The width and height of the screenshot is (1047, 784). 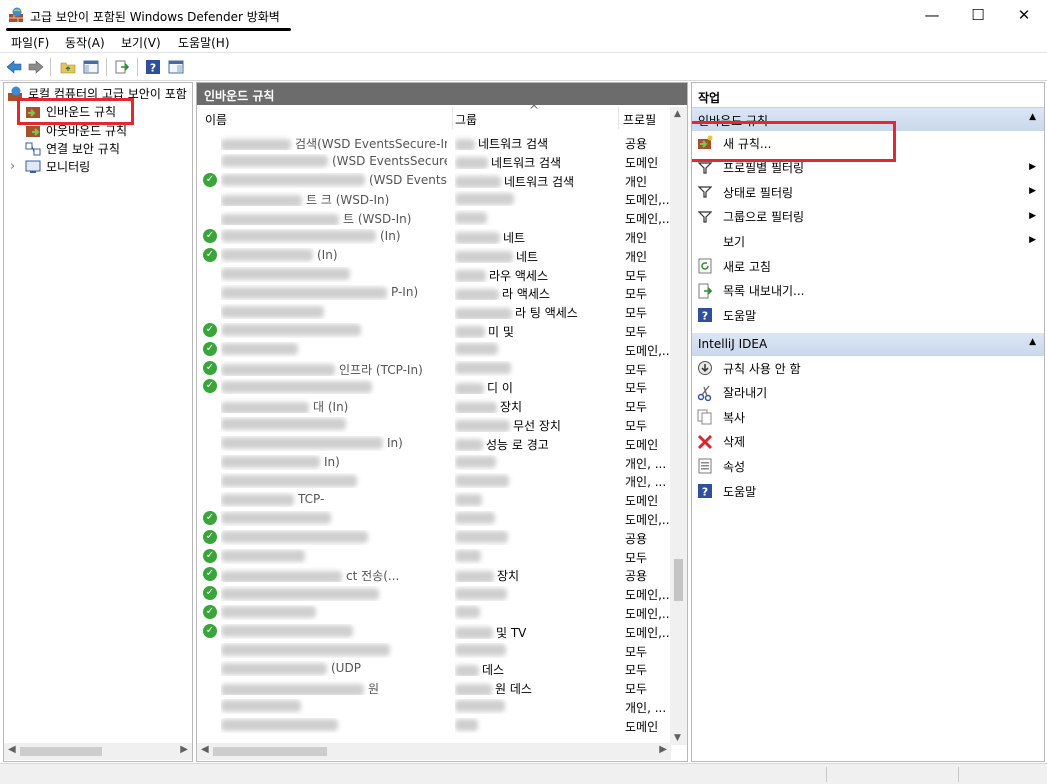 I want to click on back-arrow-icon, so click(x=14, y=67).